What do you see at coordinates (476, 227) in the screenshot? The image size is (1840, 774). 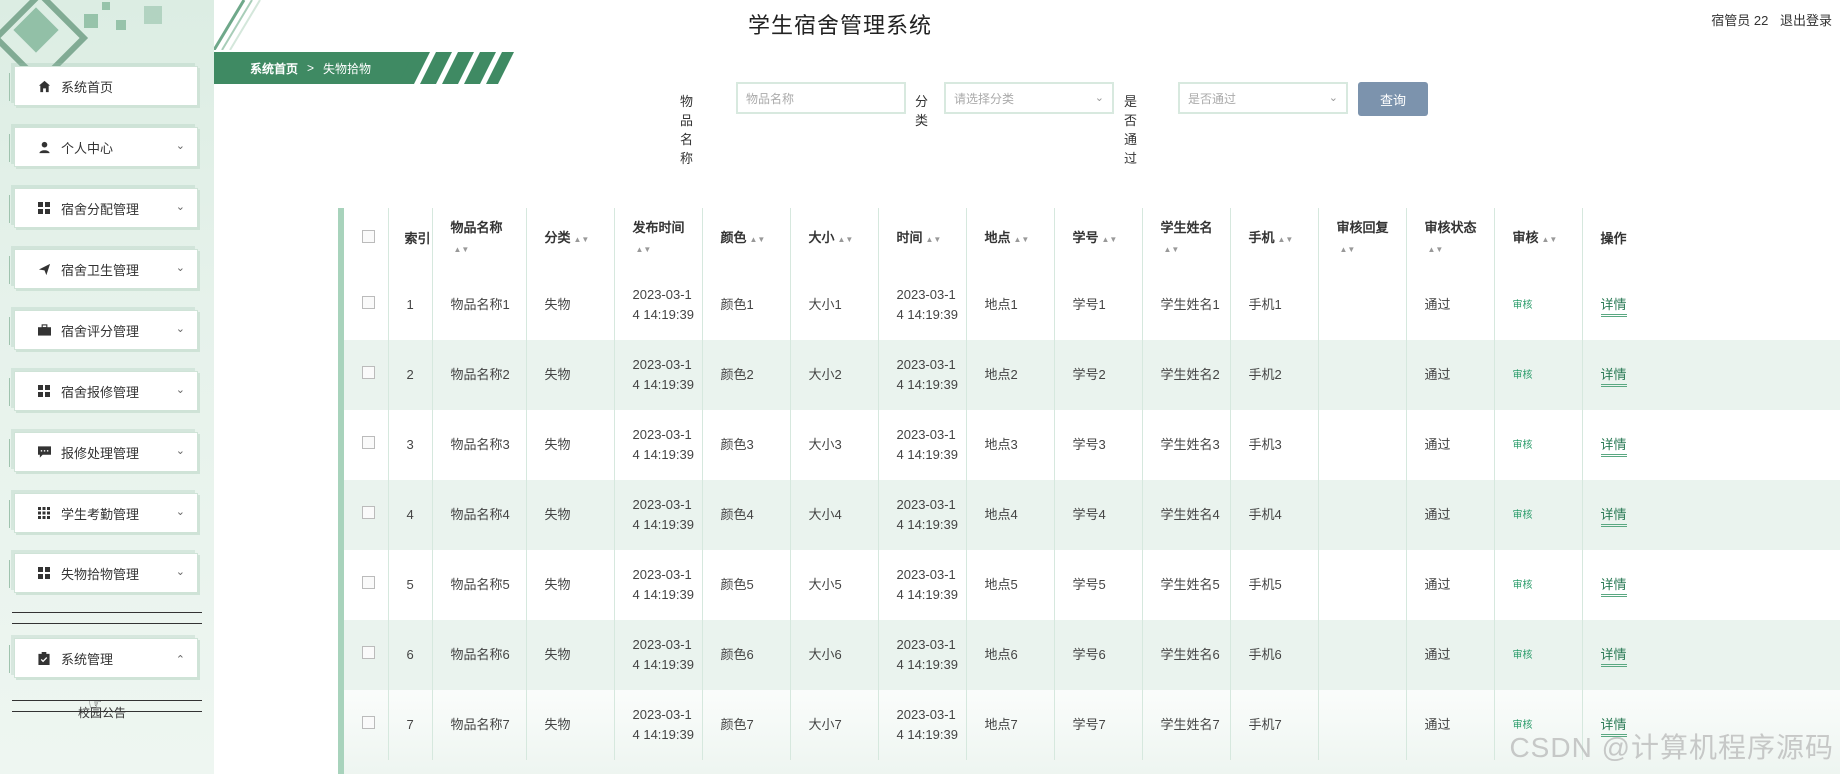 I see `column-header-label: 物品名称` at bounding box center [476, 227].